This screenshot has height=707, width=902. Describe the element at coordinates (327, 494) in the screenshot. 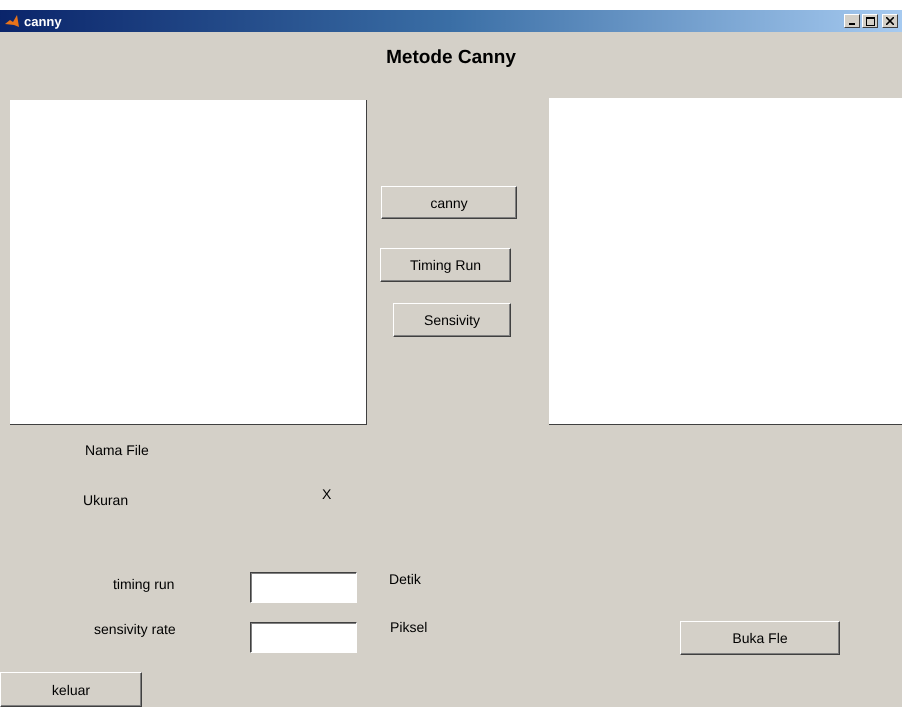

I see `dimension-separator: X` at that location.